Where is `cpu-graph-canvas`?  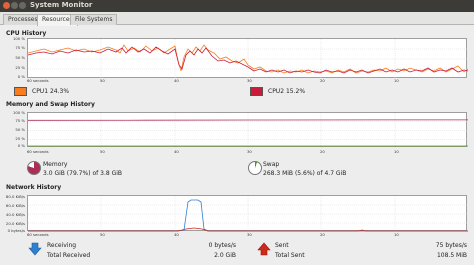
cpu-graph-canvas is located at coordinates (248, 59).